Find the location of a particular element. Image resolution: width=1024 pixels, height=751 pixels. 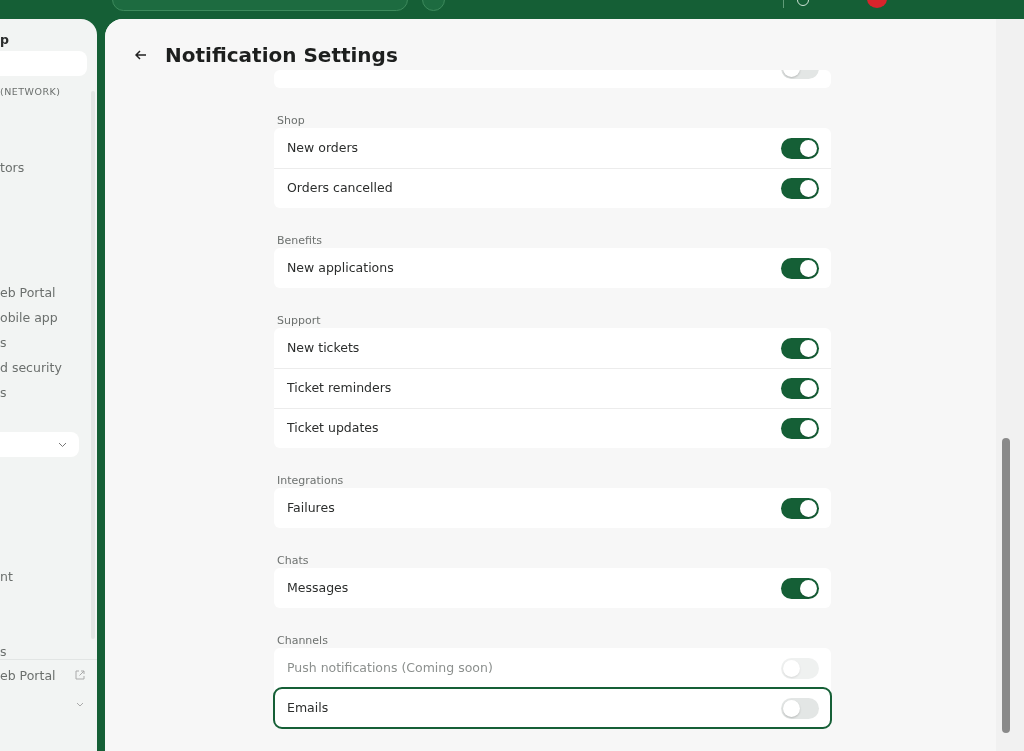

setting-label: New orders is located at coordinates (323, 147).